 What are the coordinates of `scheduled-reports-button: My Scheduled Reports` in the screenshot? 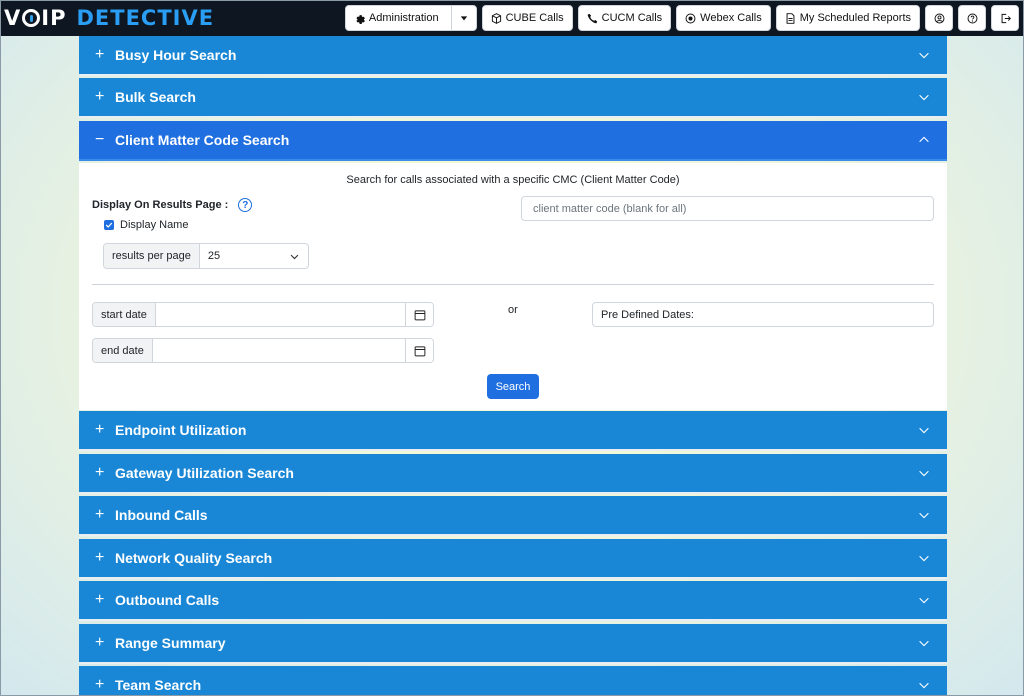 It's located at (847, 18).